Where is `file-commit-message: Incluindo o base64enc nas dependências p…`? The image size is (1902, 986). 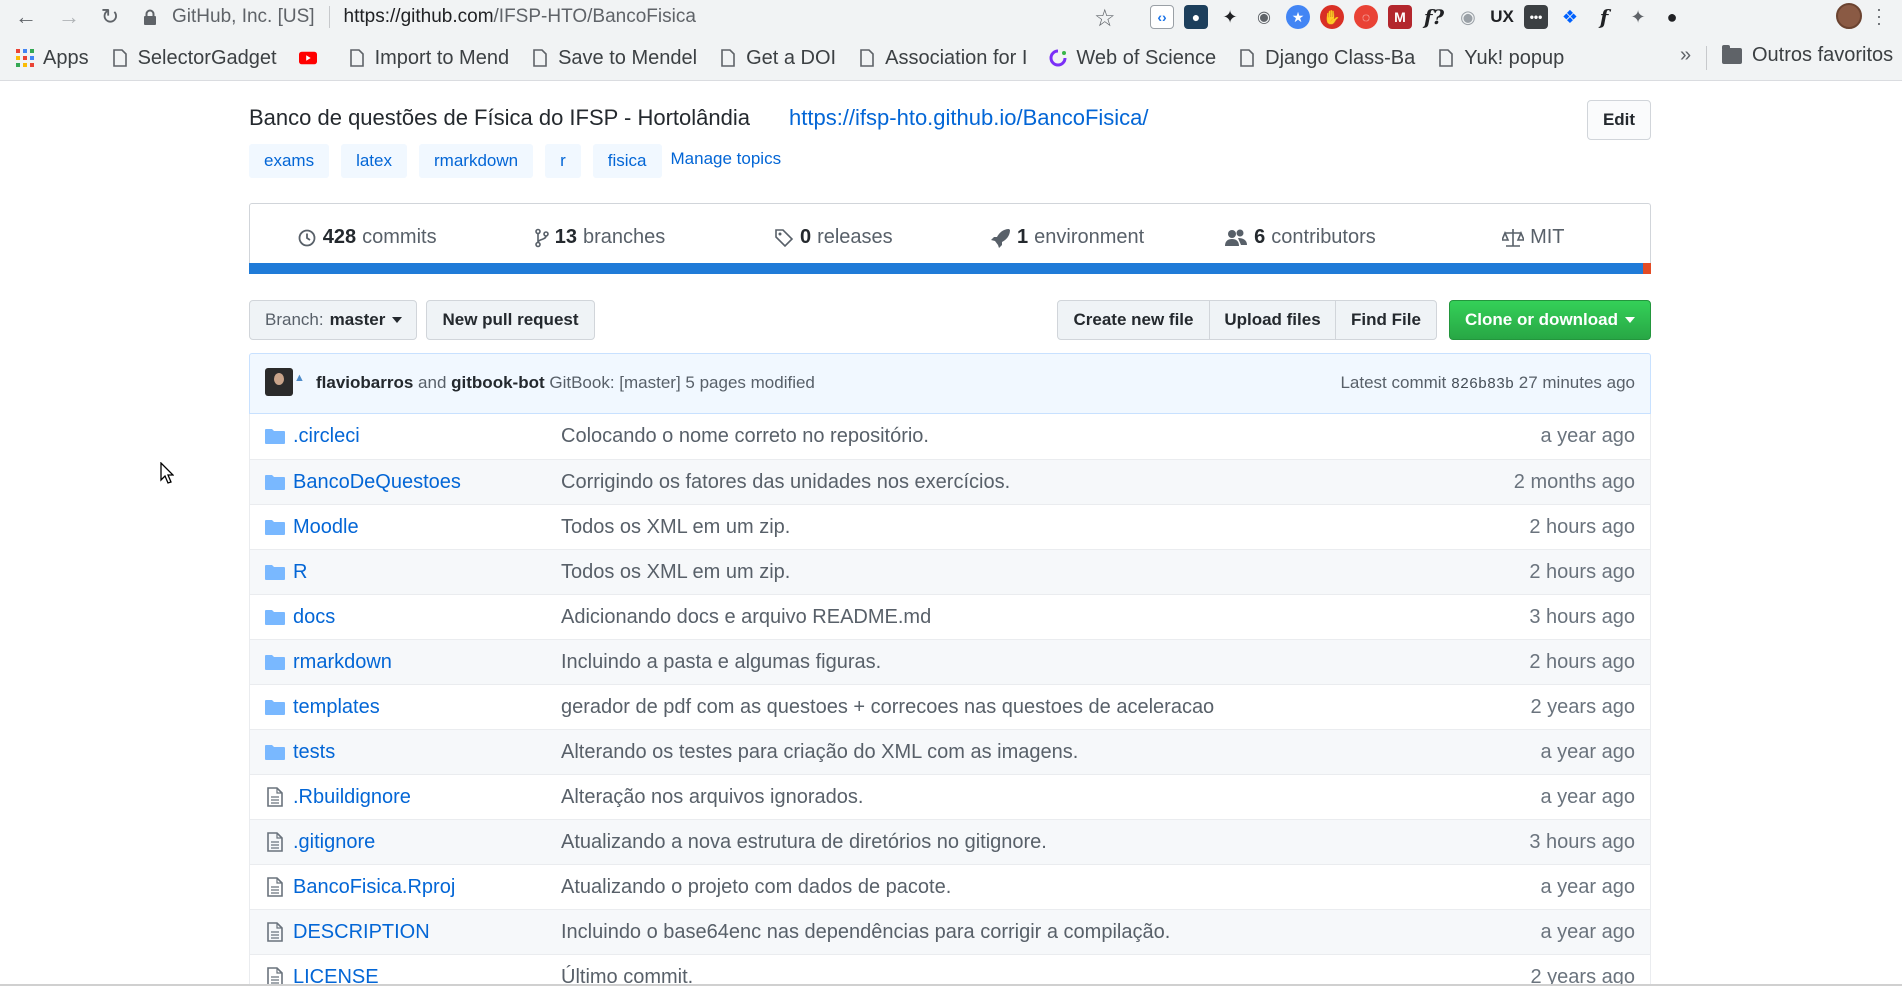
file-commit-message: Incluindo o base64enc nas dependências p… is located at coordinates (865, 932).